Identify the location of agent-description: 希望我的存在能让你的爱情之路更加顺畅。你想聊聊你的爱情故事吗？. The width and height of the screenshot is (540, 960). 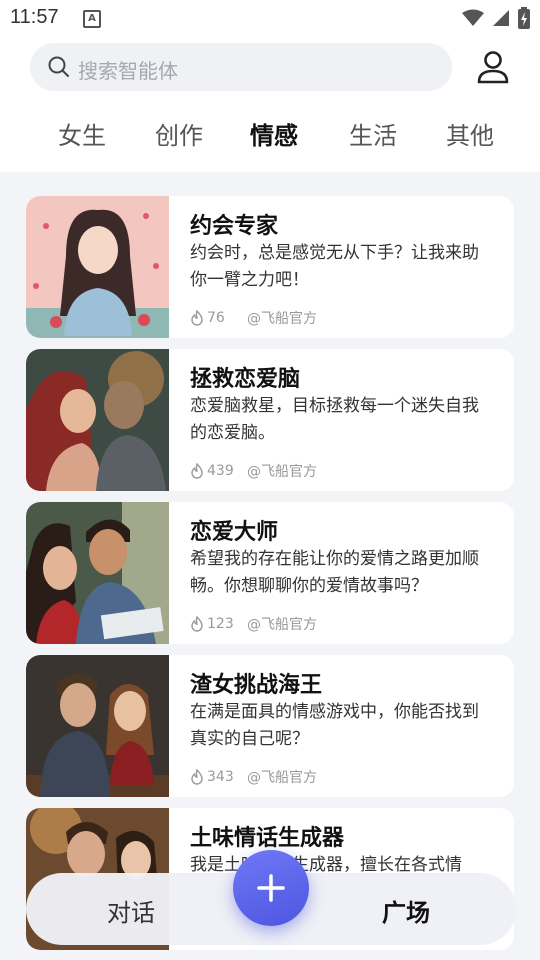
(334, 572).